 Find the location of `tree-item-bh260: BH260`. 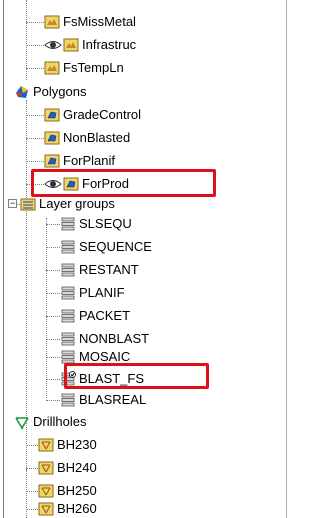

tree-item-bh260: BH260 is located at coordinates (61, 508).